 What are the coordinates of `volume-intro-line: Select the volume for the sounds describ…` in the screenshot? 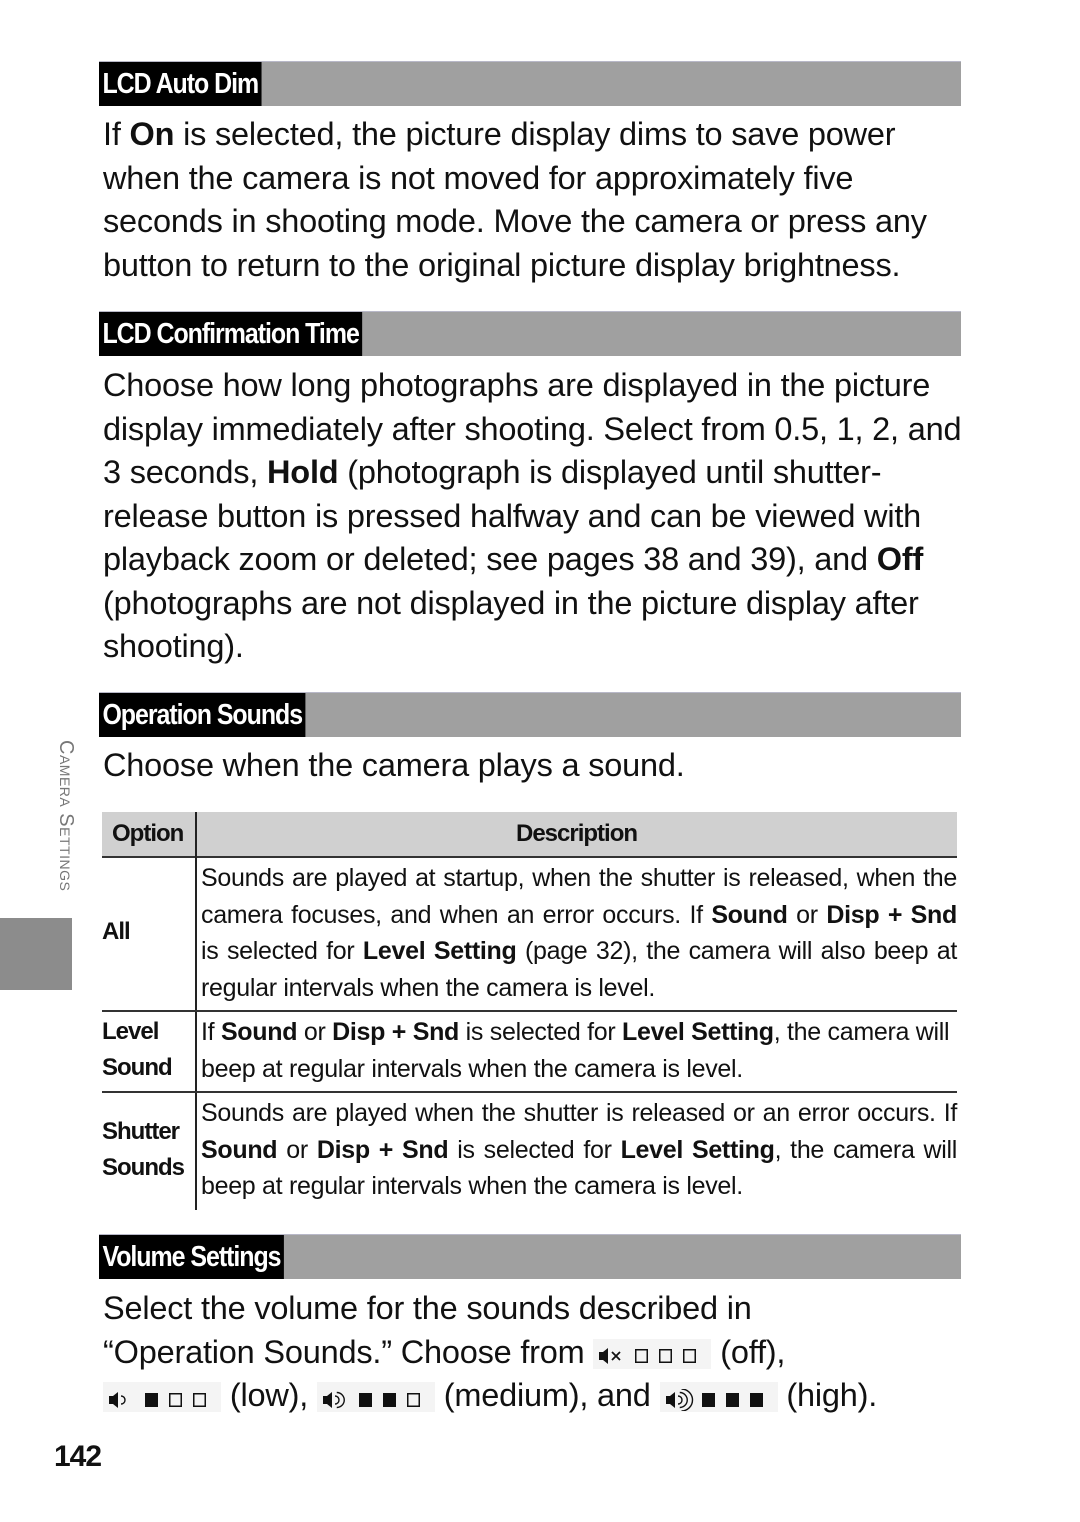 It's located at (427, 1308).